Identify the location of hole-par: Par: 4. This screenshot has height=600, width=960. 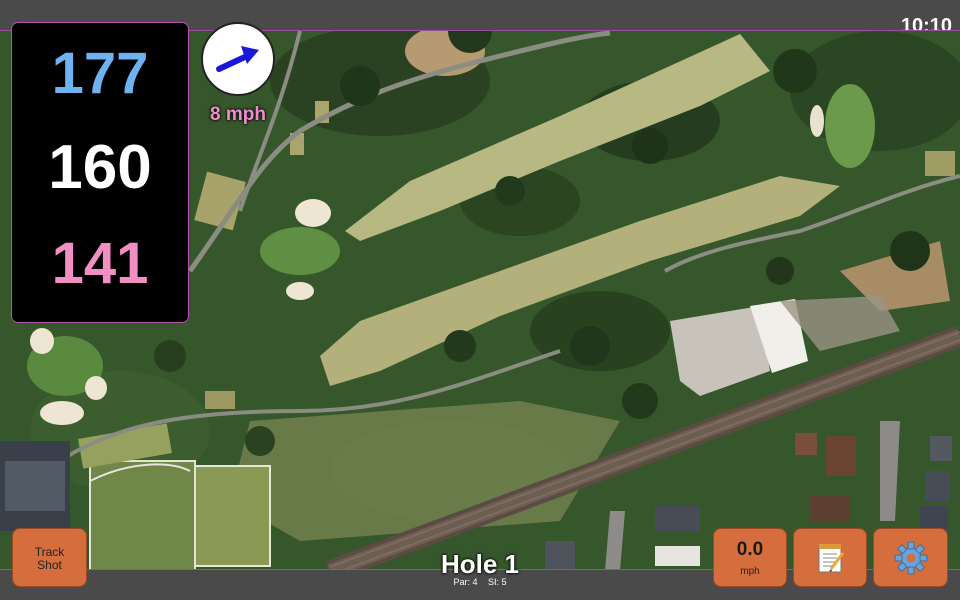
(465, 582).